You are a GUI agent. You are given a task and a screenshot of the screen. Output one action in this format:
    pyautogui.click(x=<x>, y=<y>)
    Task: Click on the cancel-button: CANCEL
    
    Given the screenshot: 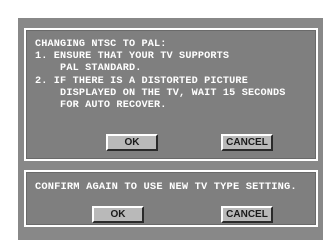 What is the action you would take?
    pyautogui.click(x=247, y=142)
    